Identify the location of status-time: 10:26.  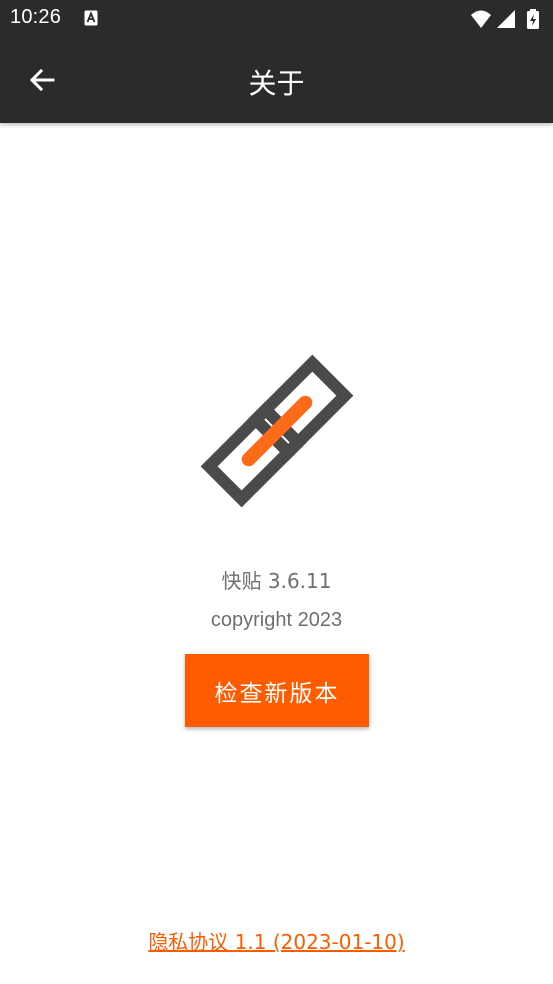
(36, 17).